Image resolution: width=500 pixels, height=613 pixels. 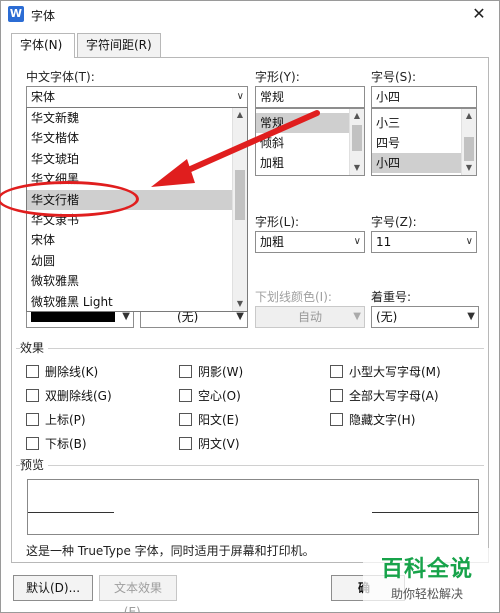 I want to click on emphasis-select: (无) ▼, so click(x=425, y=317).